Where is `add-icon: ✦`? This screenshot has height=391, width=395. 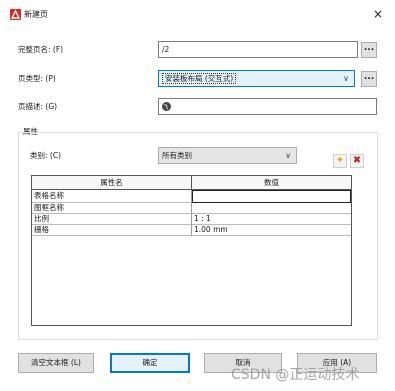 add-icon: ✦ is located at coordinates (340, 160).